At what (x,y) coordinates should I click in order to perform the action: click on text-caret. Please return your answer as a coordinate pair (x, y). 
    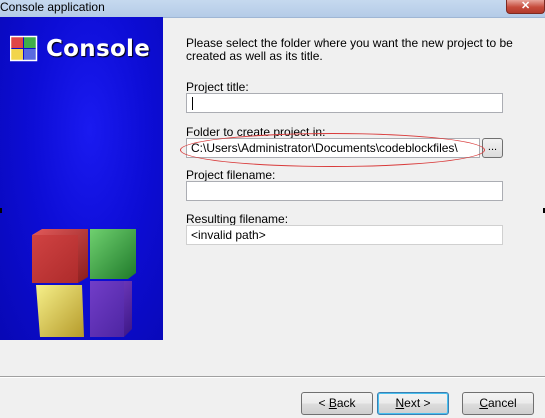
    Looking at the image, I should click on (192, 103).